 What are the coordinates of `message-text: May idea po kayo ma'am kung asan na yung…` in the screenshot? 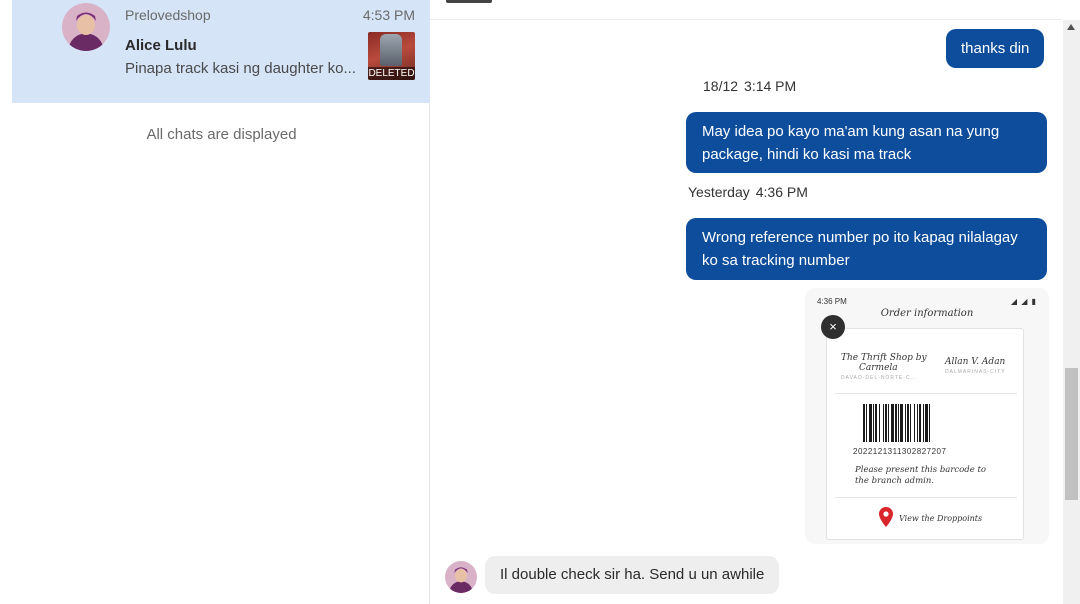 It's located at (851, 143).